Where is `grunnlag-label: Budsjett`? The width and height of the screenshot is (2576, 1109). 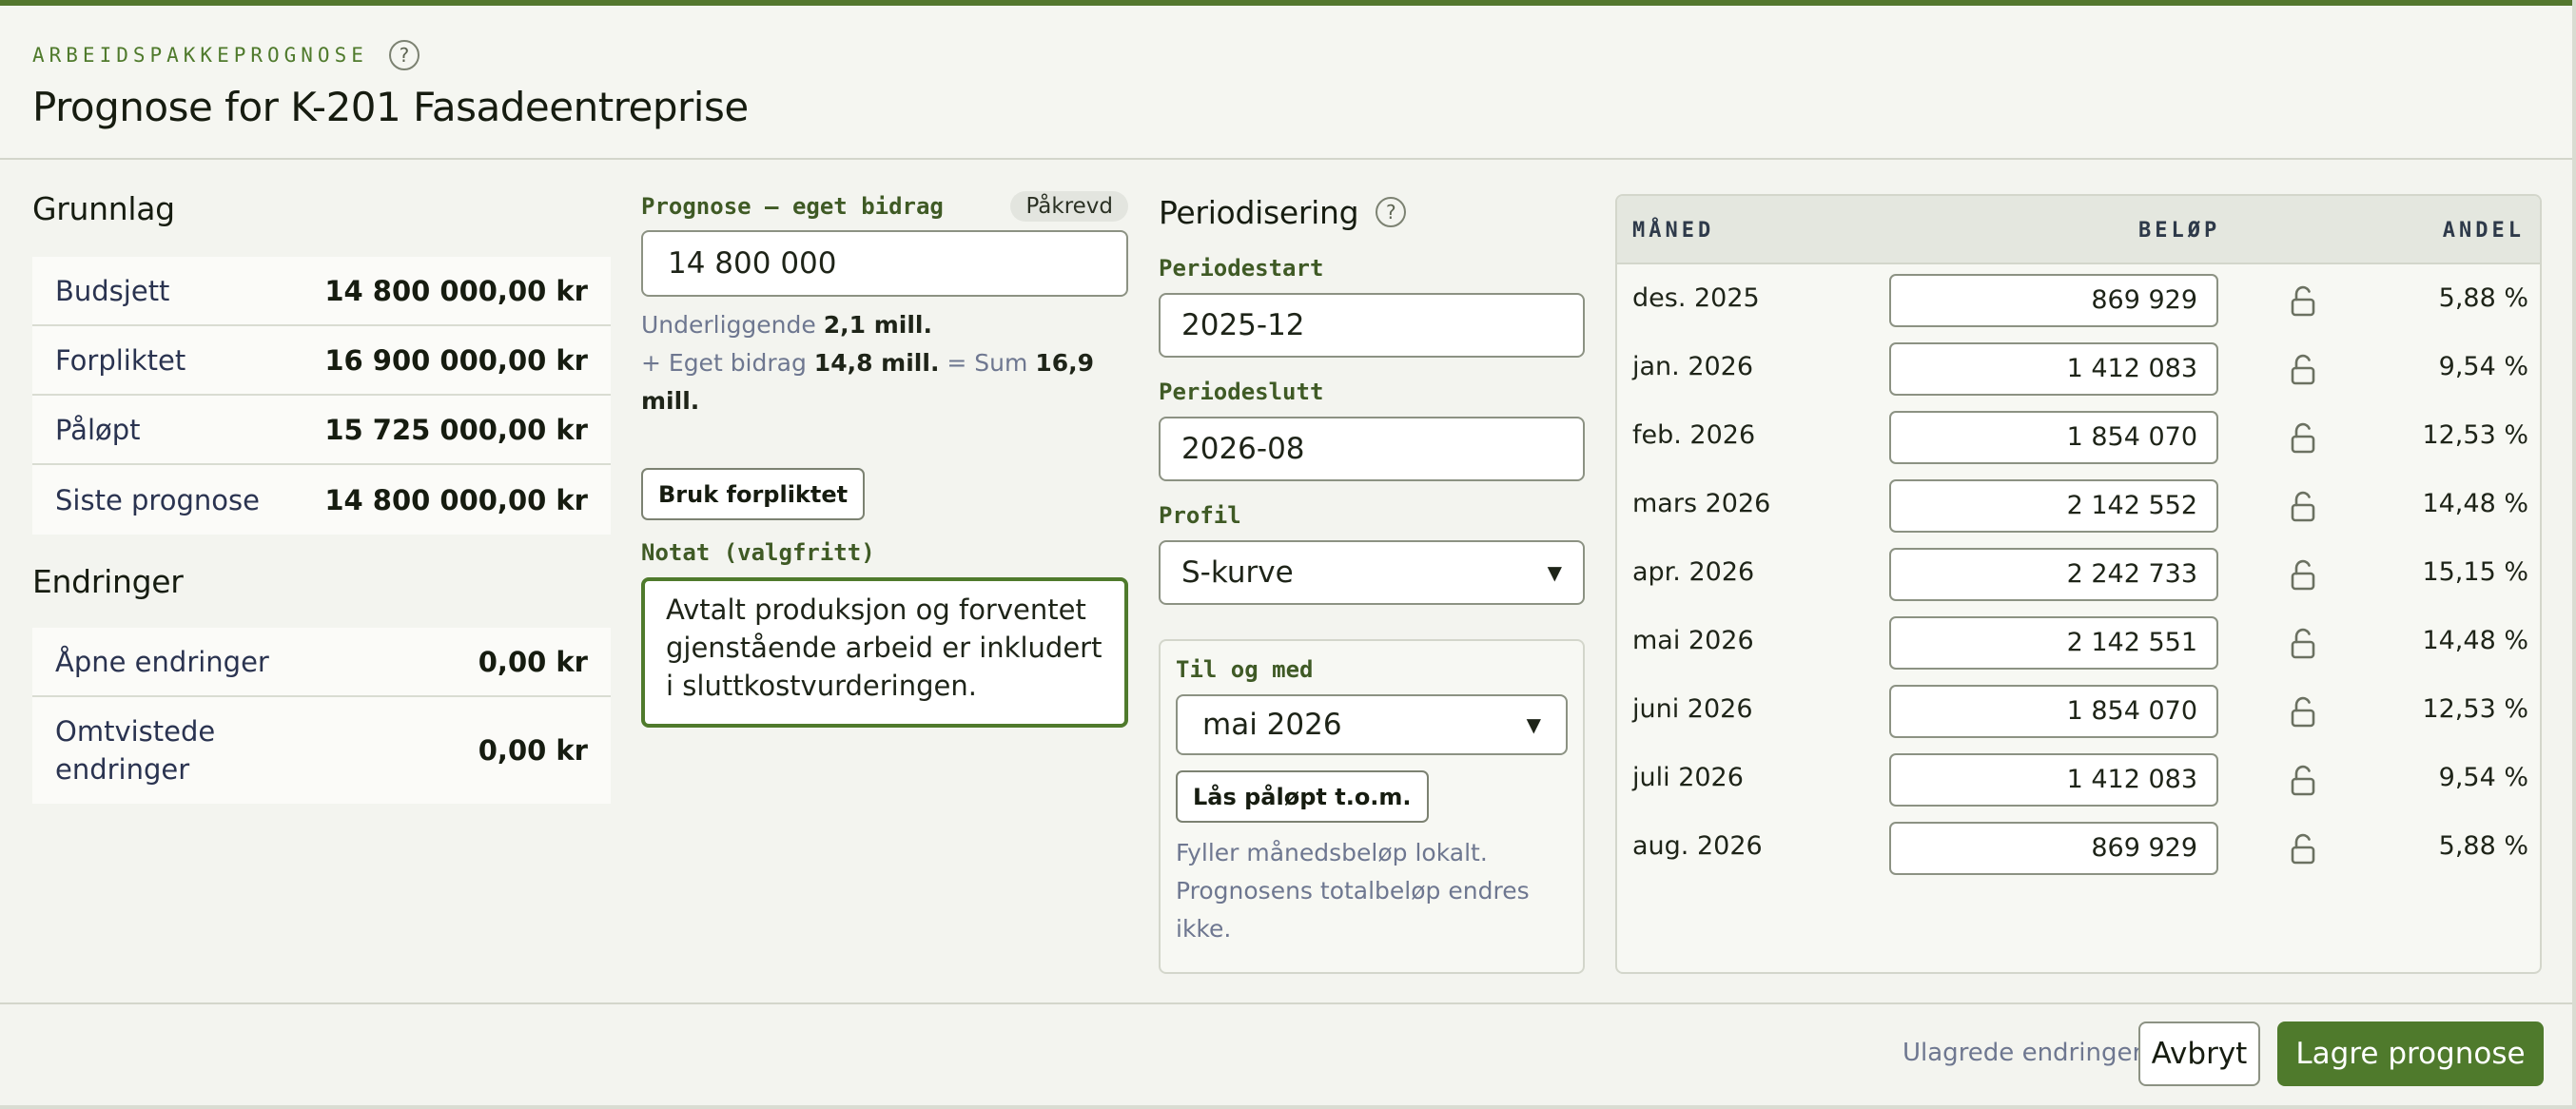 grunnlag-label: Budsjett is located at coordinates (112, 290).